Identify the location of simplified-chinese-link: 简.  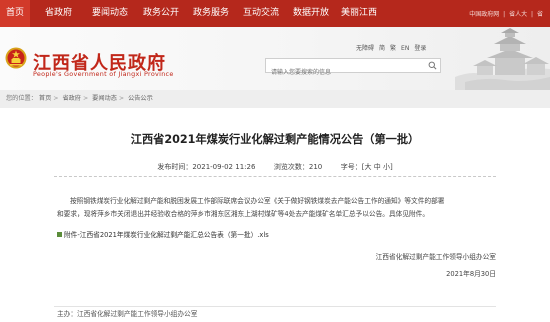
(382, 48).